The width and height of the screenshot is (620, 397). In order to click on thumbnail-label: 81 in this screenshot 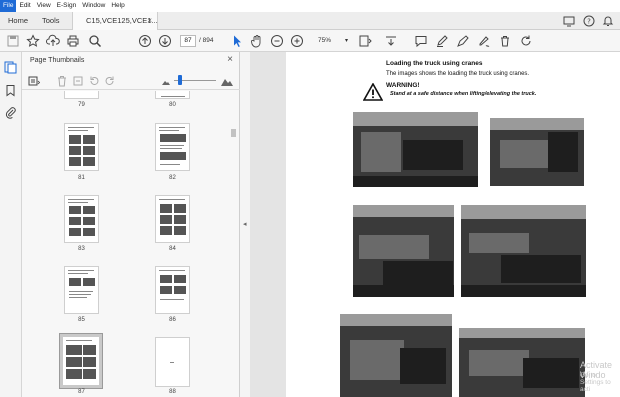, I will do `click(81, 178)`.